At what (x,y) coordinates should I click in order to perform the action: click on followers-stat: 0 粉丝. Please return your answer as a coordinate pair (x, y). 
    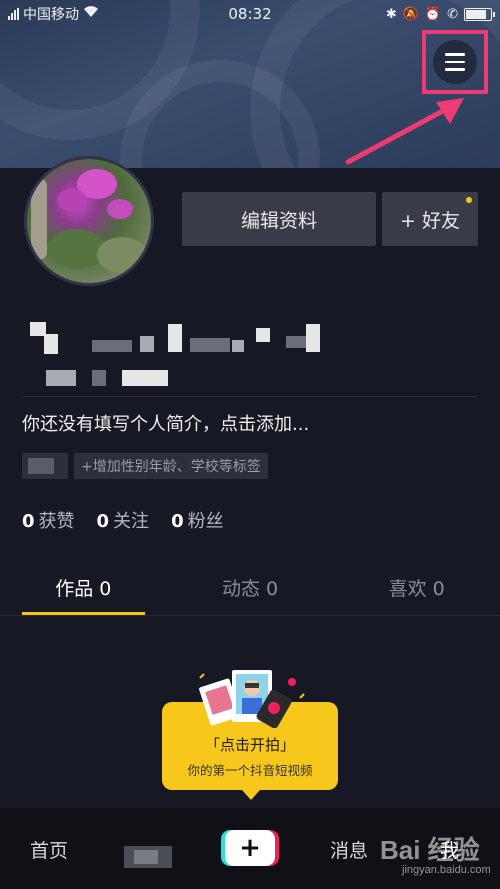
    Looking at the image, I should click on (197, 520).